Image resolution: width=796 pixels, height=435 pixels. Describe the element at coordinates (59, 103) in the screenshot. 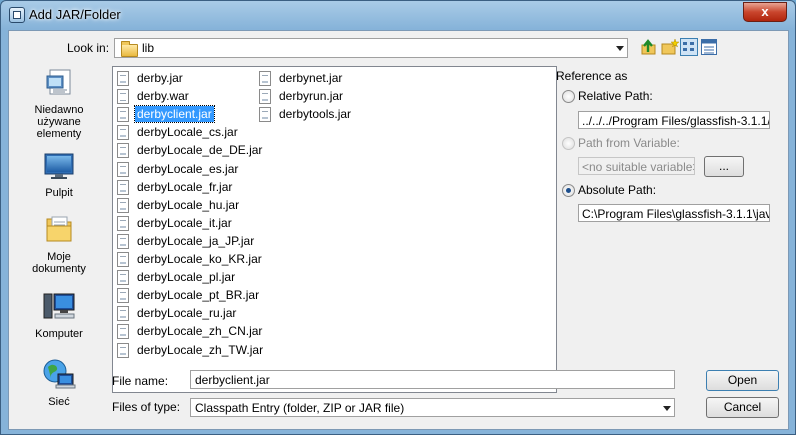

I see `place-recent-items: Niedawno używane elementy` at that location.